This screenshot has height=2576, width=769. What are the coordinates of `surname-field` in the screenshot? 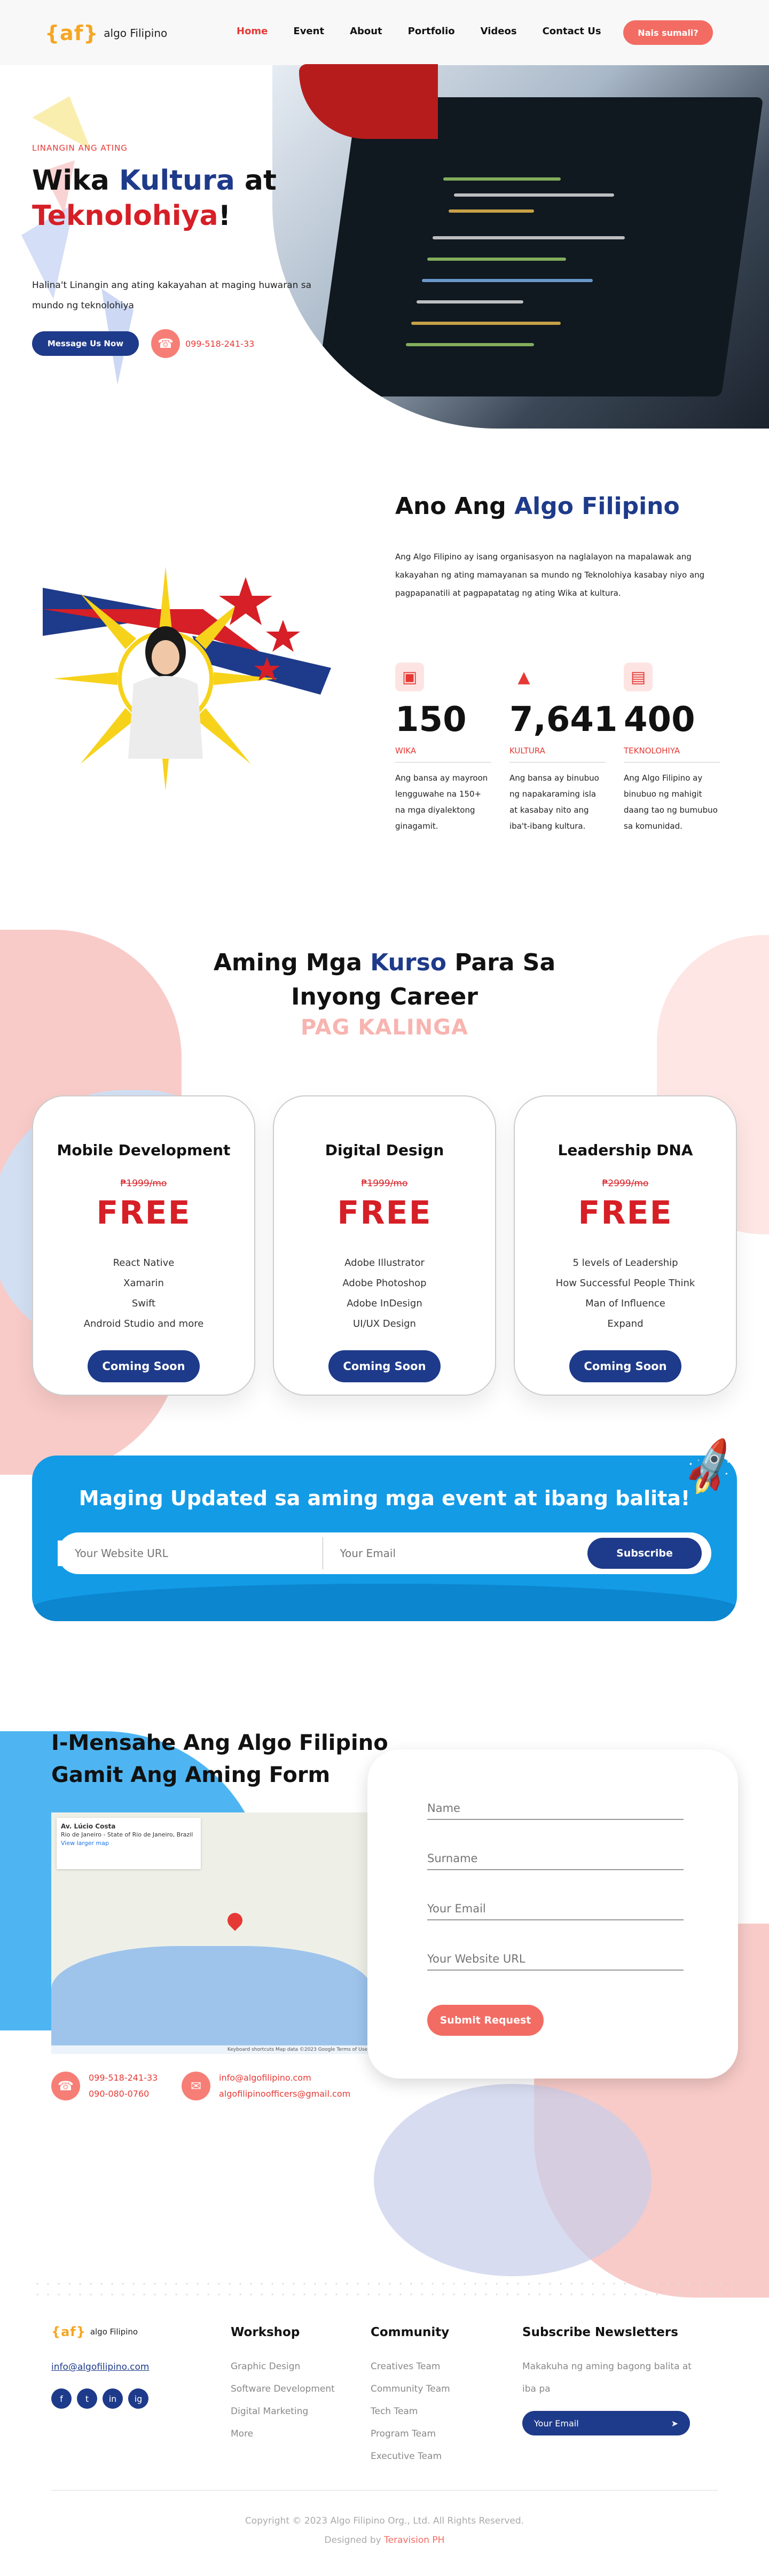 It's located at (555, 1859).